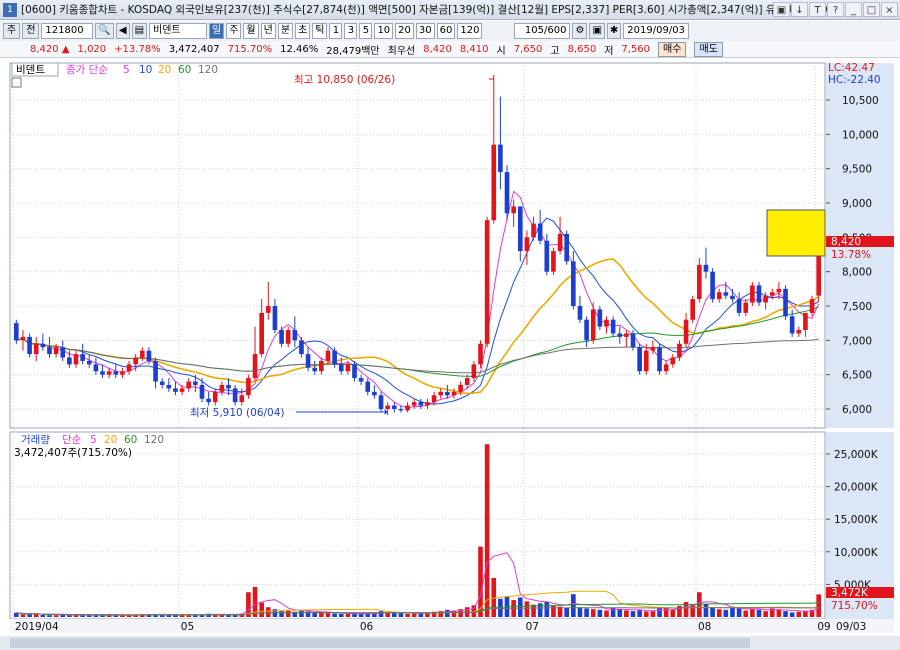 The height and width of the screenshot is (650, 900). I want to click on gear-icon: ✱, so click(614, 31).